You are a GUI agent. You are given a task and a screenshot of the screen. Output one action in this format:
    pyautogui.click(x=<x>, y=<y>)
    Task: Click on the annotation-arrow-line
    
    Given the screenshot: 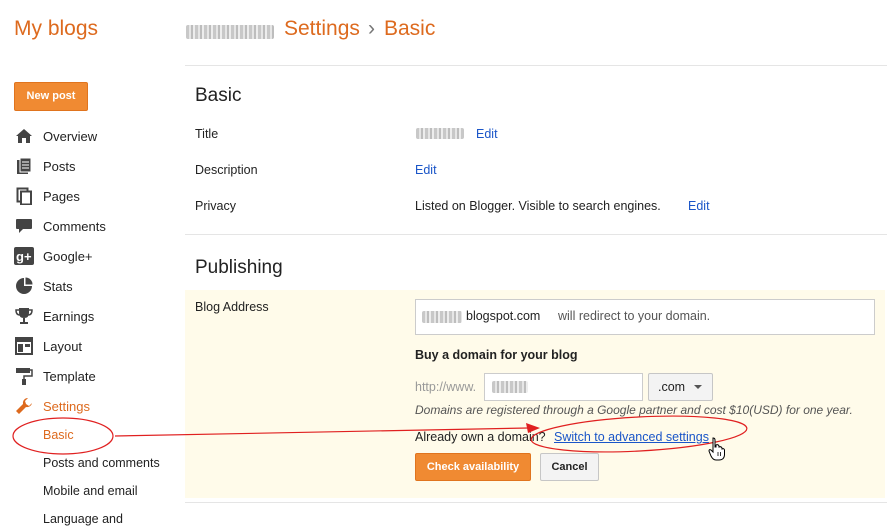 What is the action you would take?
    pyautogui.click(x=321, y=432)
    